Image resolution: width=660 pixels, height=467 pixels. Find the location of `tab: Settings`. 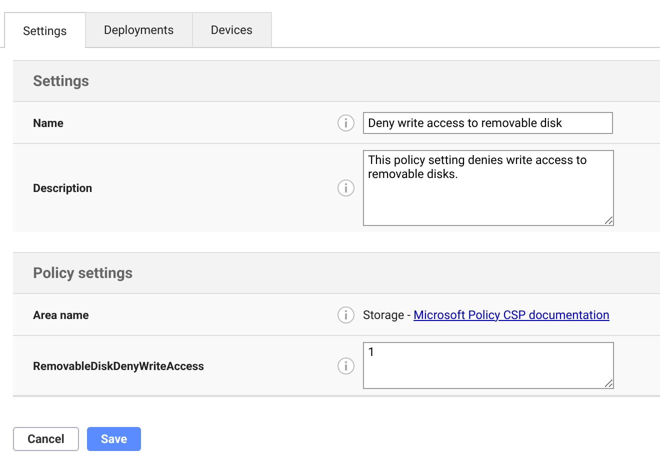

tab: Settings is located at coordinates (45, 30).